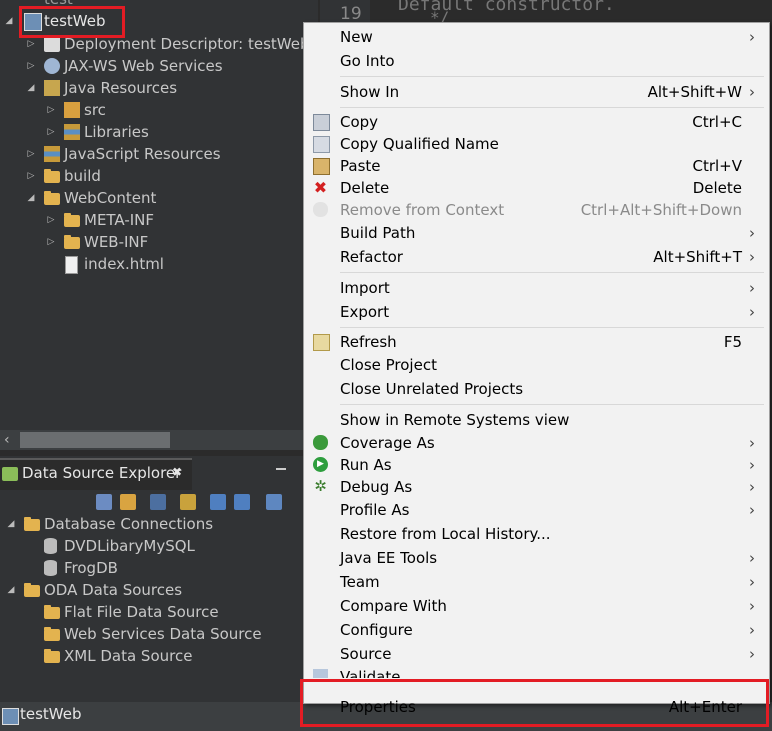 The width and height of the screenshot is (772, 731). What do you see at coordinates (201, 502) in the screenshot?
I see `dse-toolbar` at bounding box center [201, 502].